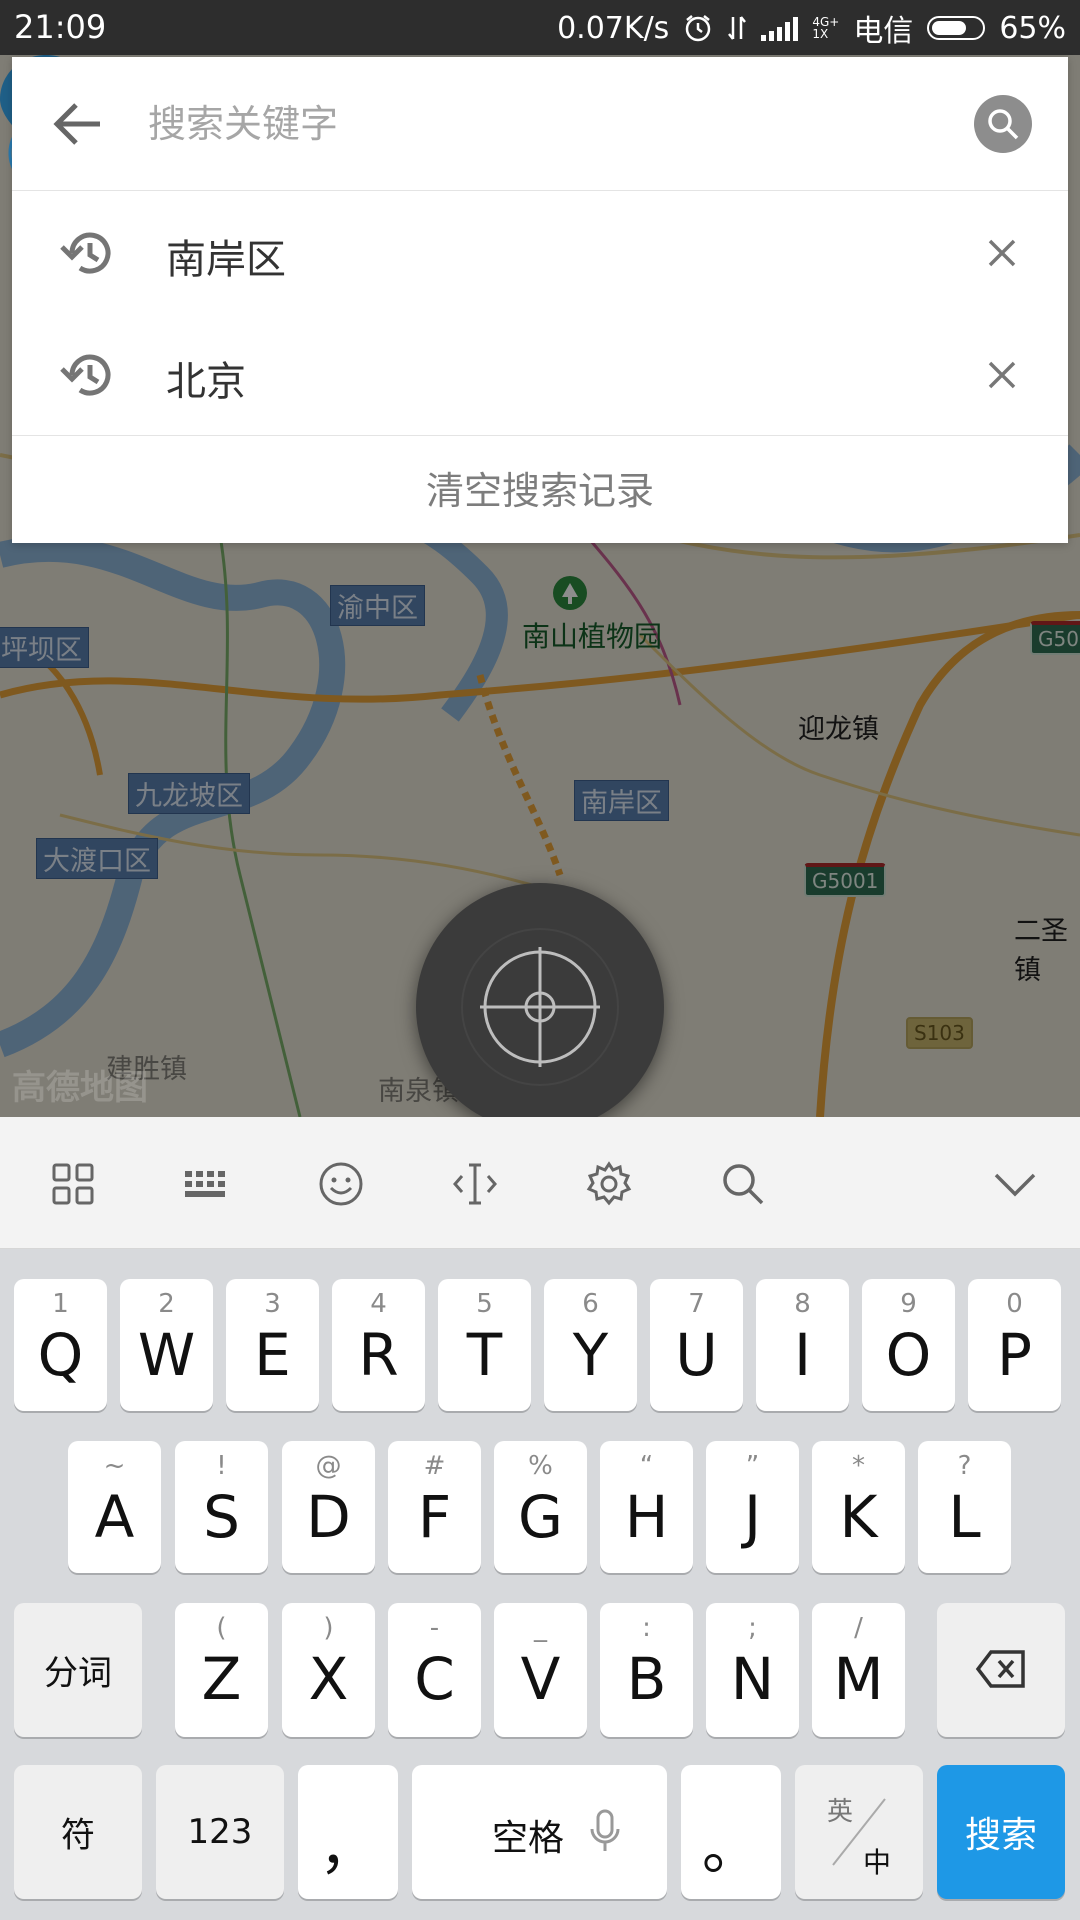 This screenshot has width=1080, height=1920. Describe the element at coordinates (1032, 28) in the screenshot. I see `battery-percent: 65%` at that location.